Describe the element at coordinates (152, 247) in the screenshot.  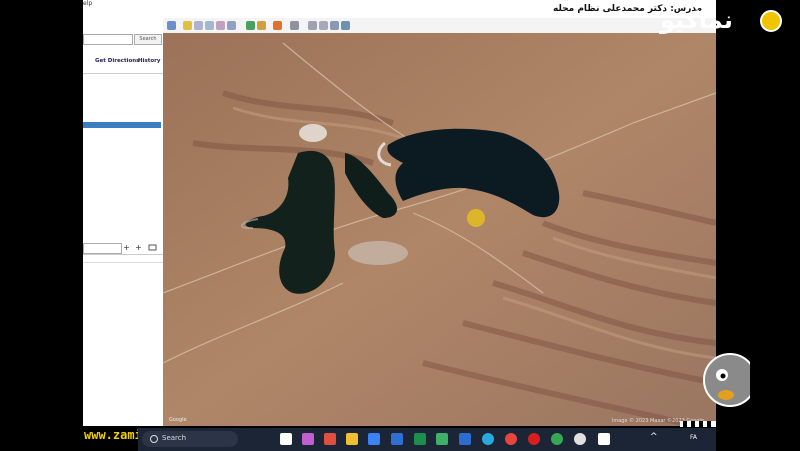
I see `layer-icon` at that location.